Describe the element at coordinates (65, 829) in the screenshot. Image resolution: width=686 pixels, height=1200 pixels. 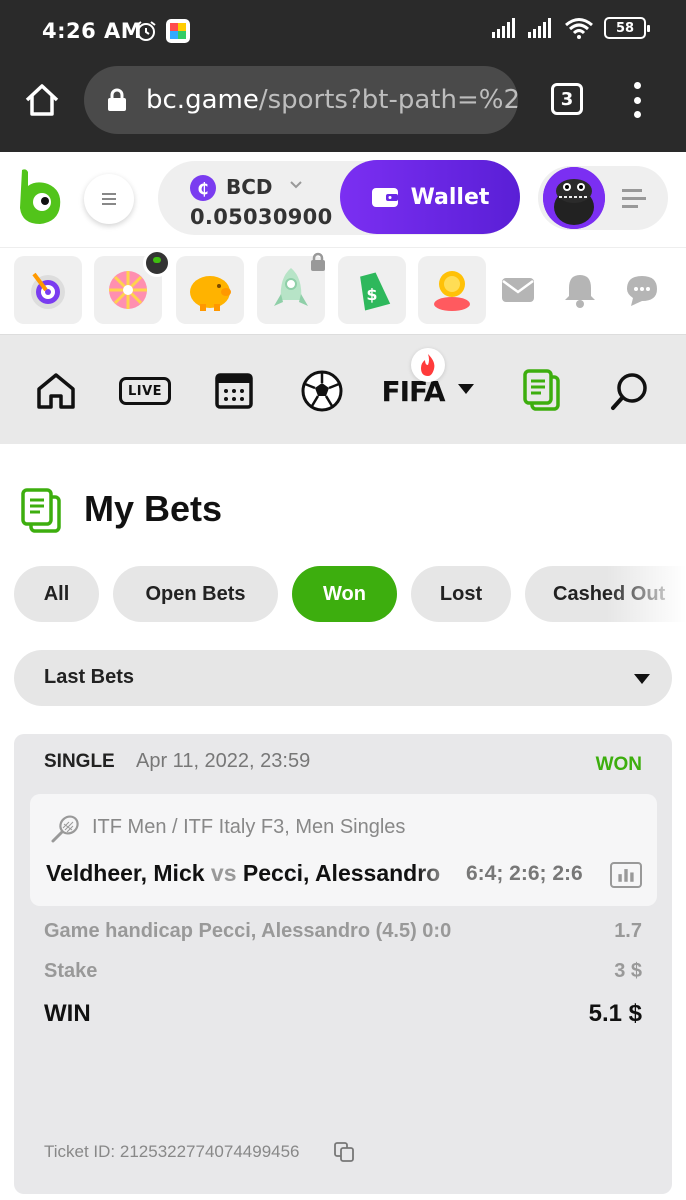
I see `tennis-racket-icon` at that location.